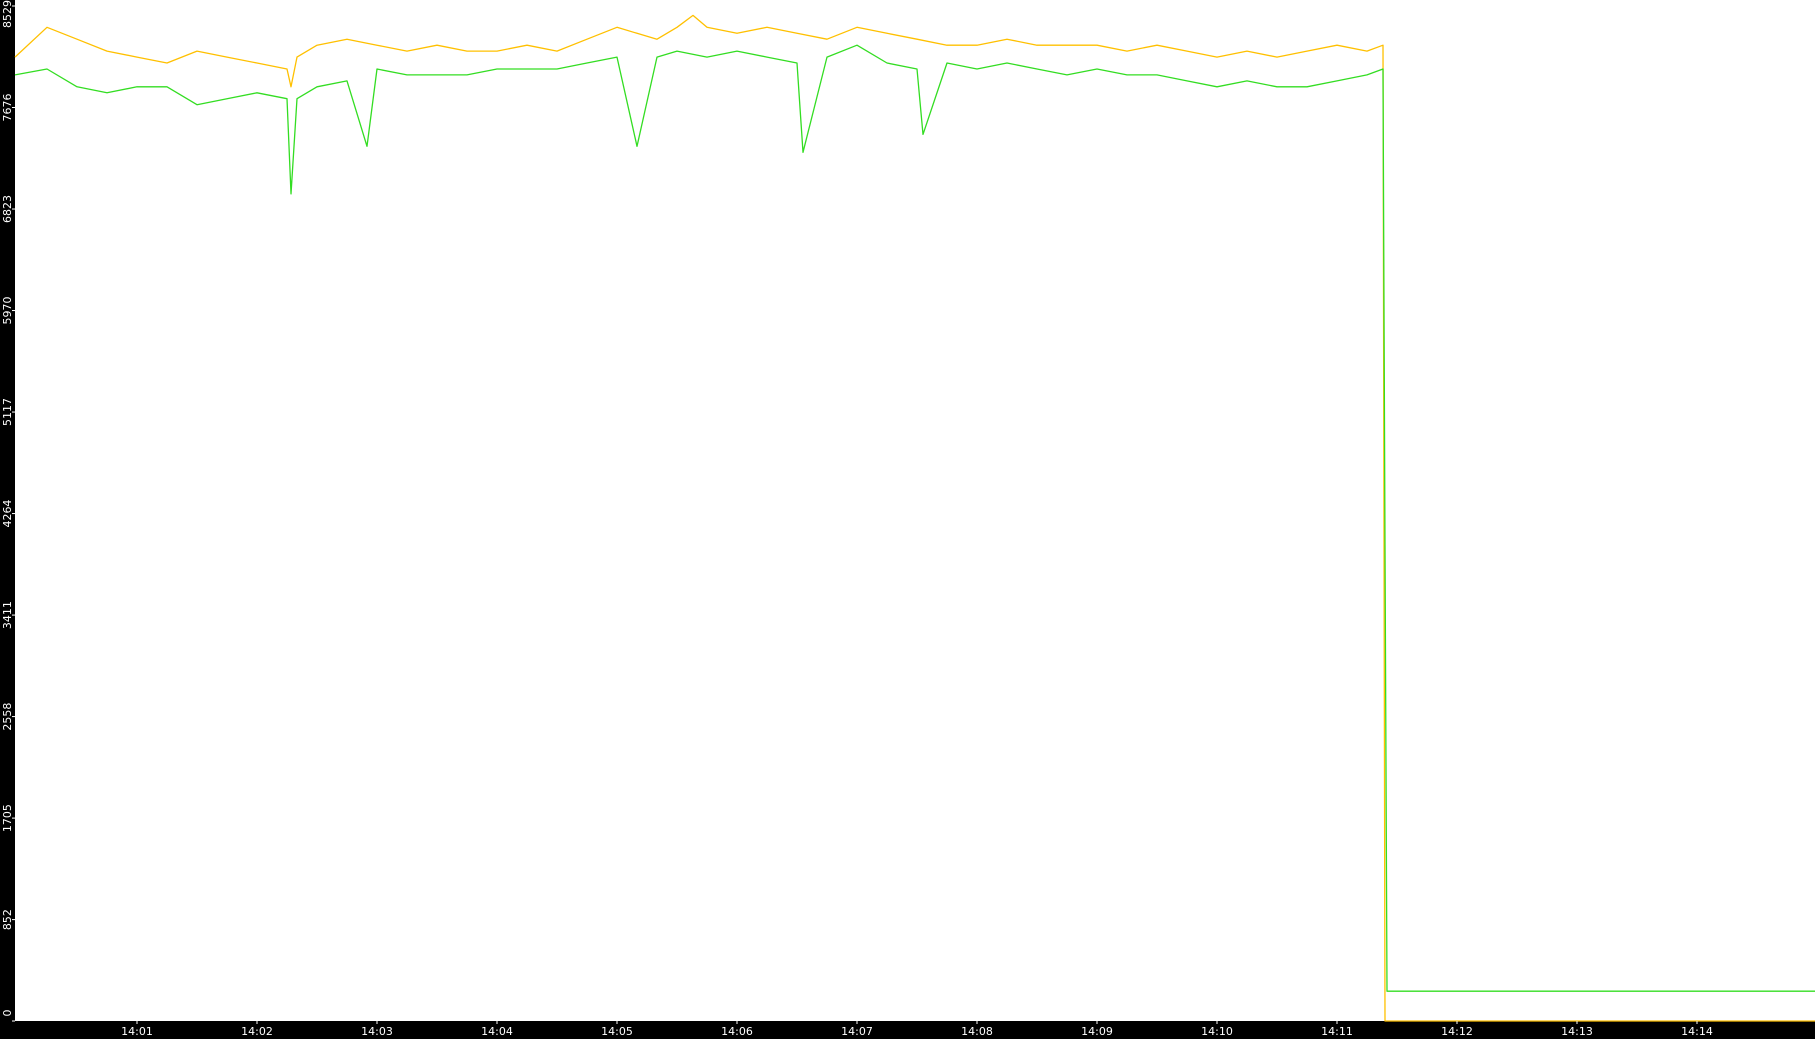  Describe the element at coordinates (617, 1031) in the screenshot. I see `x-tick-label: 14:05` at that location.